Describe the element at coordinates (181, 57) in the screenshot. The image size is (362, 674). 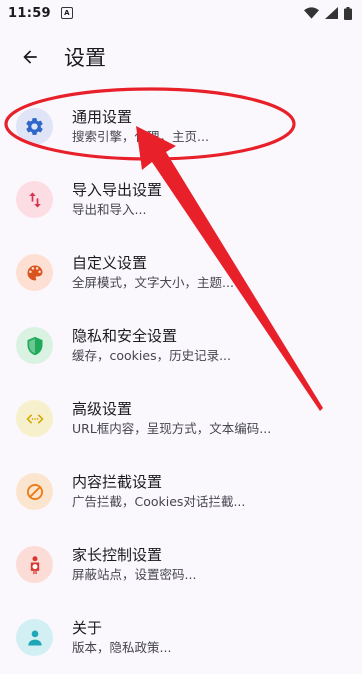
I see `app-bar: 设置` at that location.